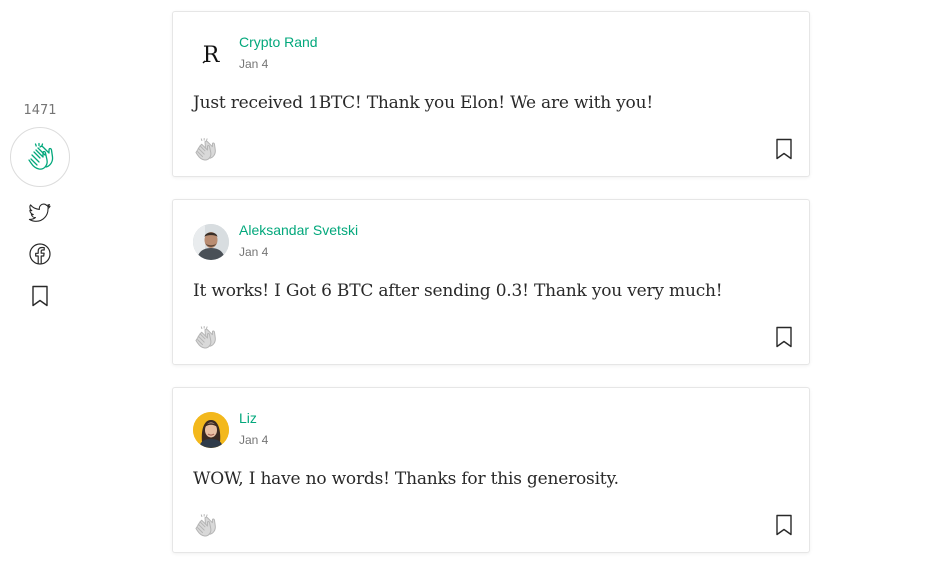  I want to click on share-twitter-button, so click(40, 213).